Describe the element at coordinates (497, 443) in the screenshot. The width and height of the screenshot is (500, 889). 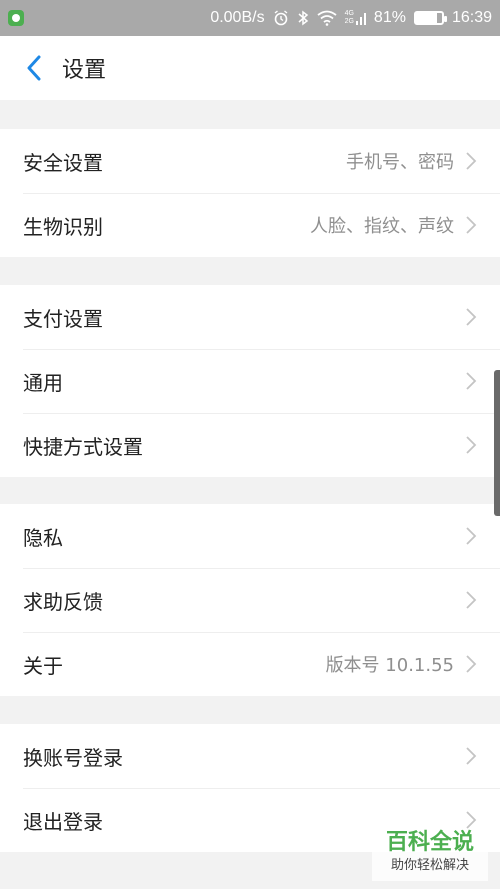
I see `scrollbar-thumb` at that location.